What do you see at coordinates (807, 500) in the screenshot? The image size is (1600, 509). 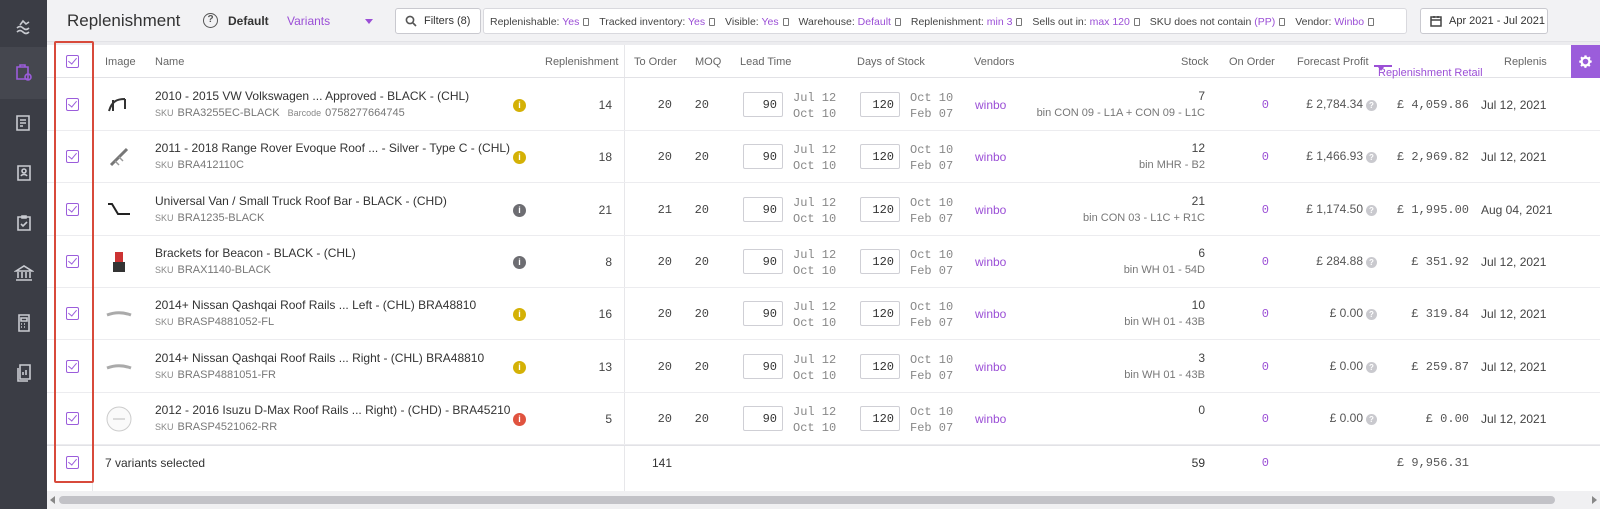 I see `scrollbar-thumb` at bounding box center [807, 500].